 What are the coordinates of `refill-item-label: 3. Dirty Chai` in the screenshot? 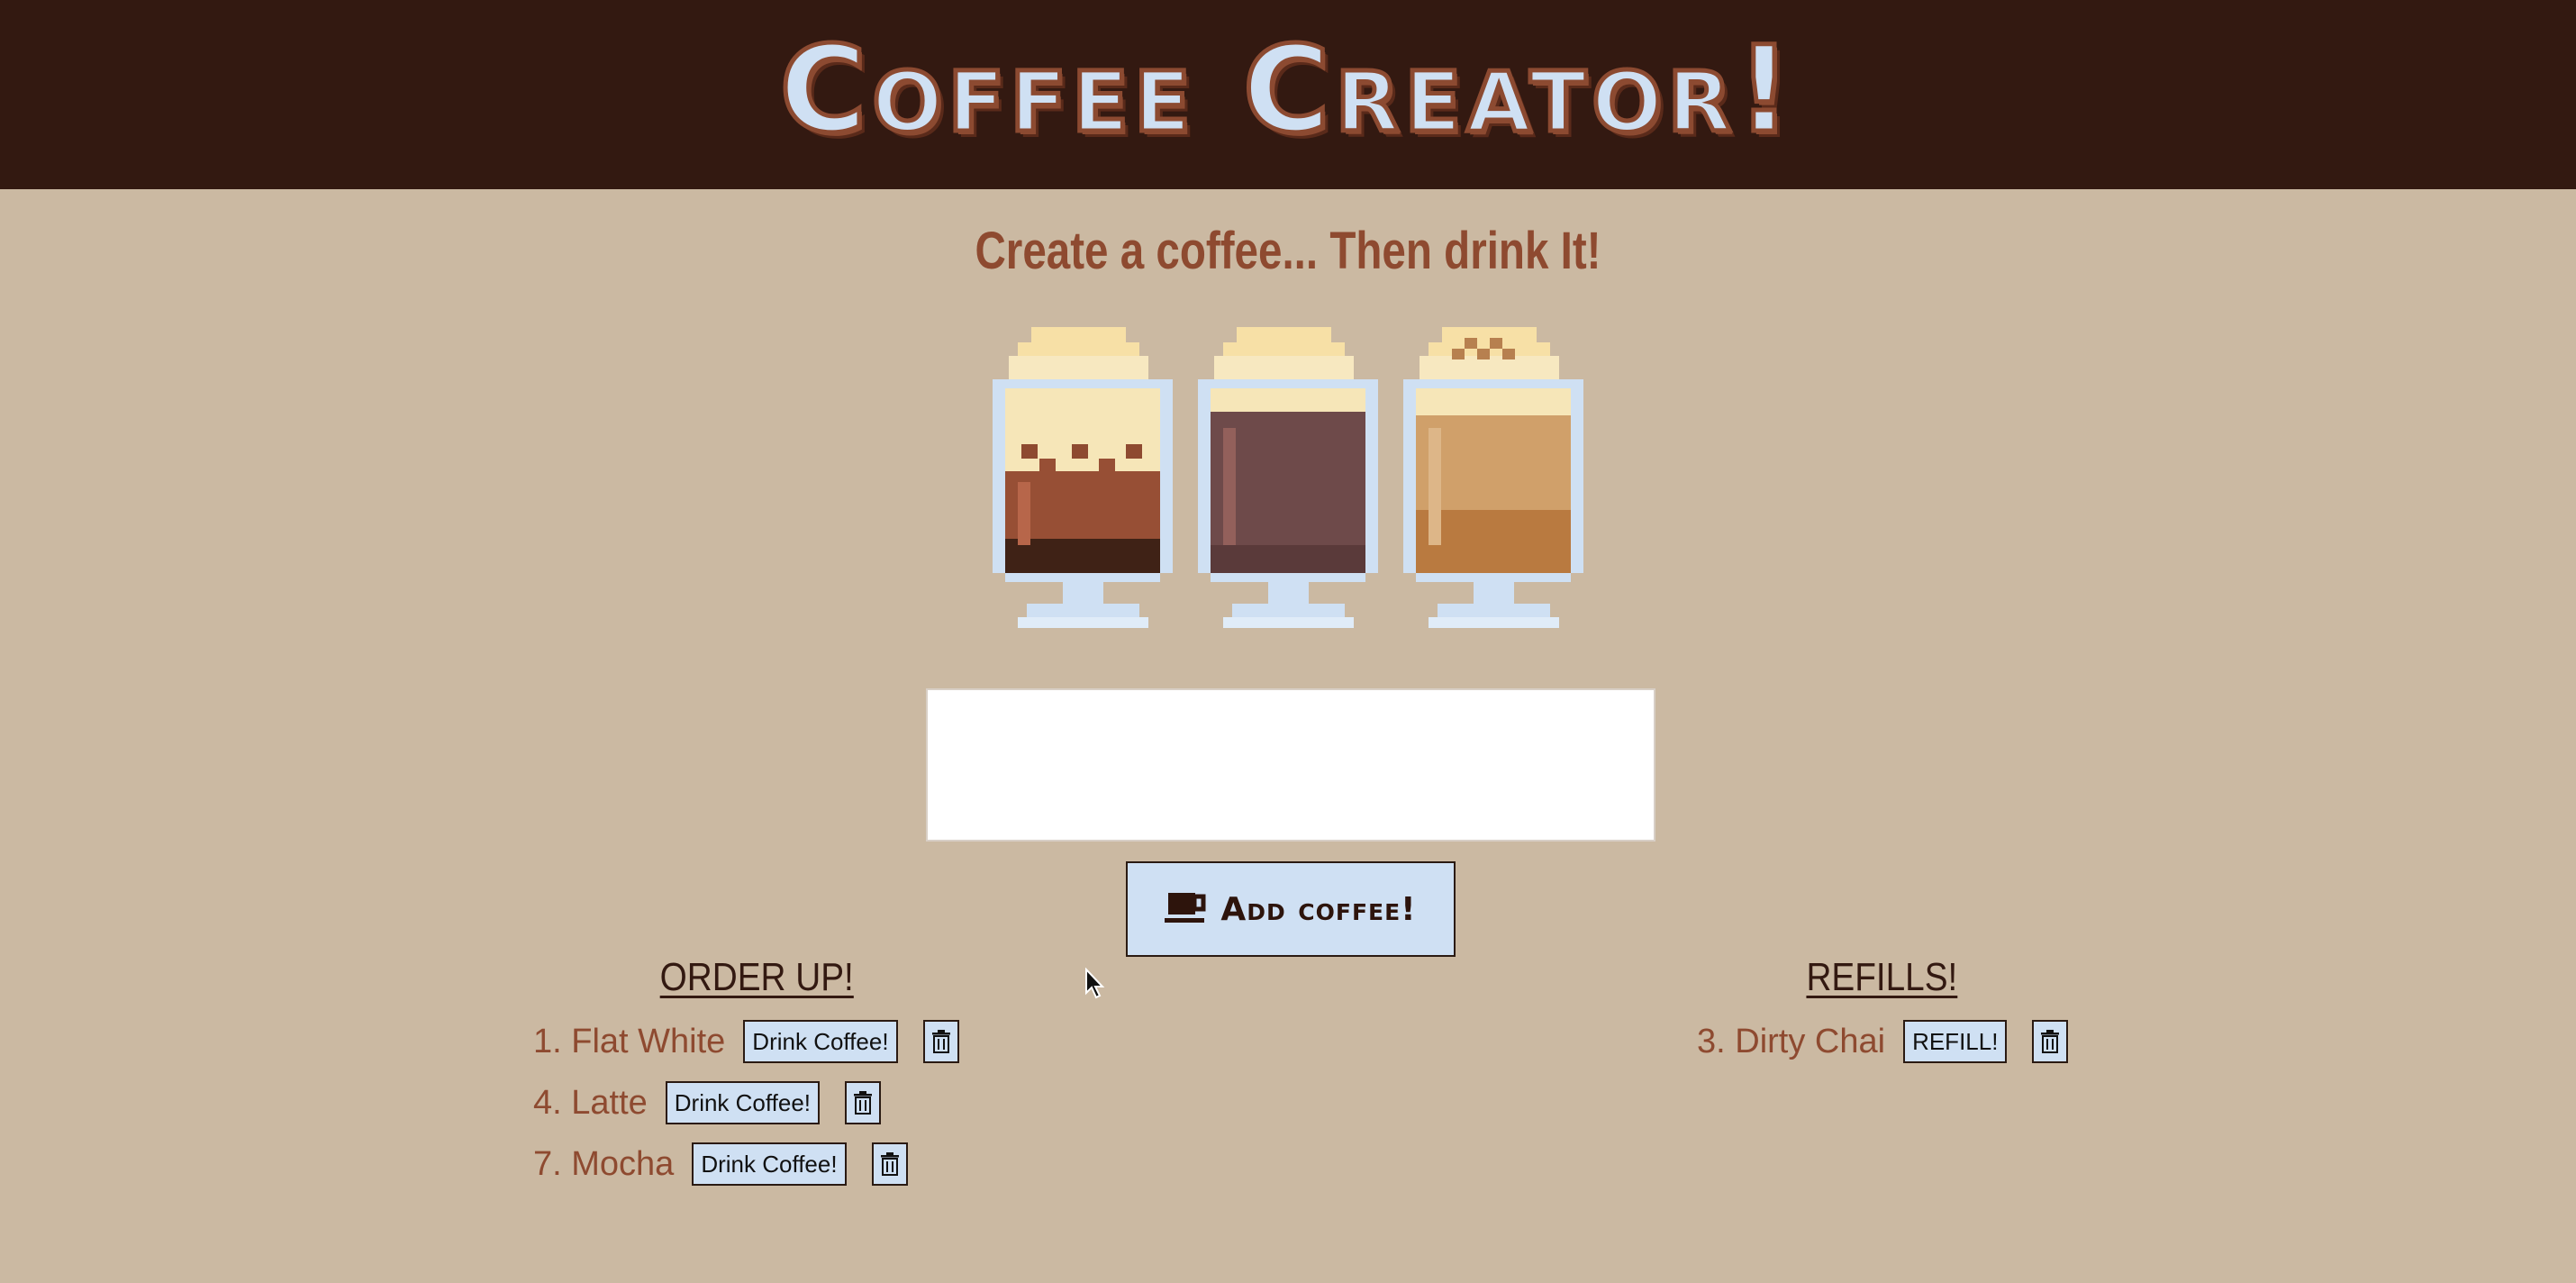 It's located at (1791, 1041).